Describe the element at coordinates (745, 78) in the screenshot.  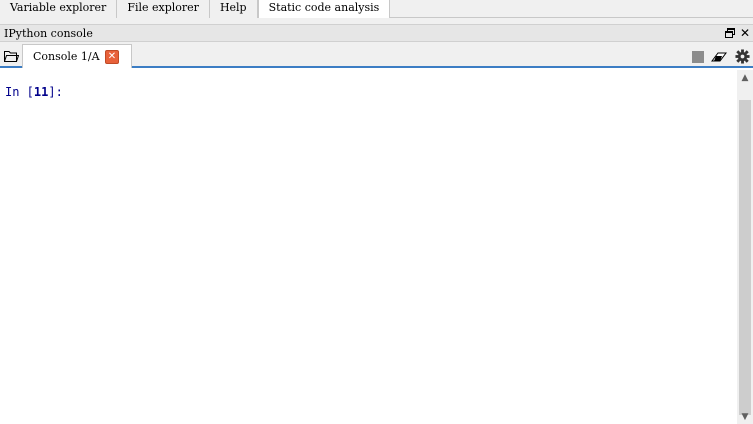
I see `scroll-up-icon: ▲` at that location.